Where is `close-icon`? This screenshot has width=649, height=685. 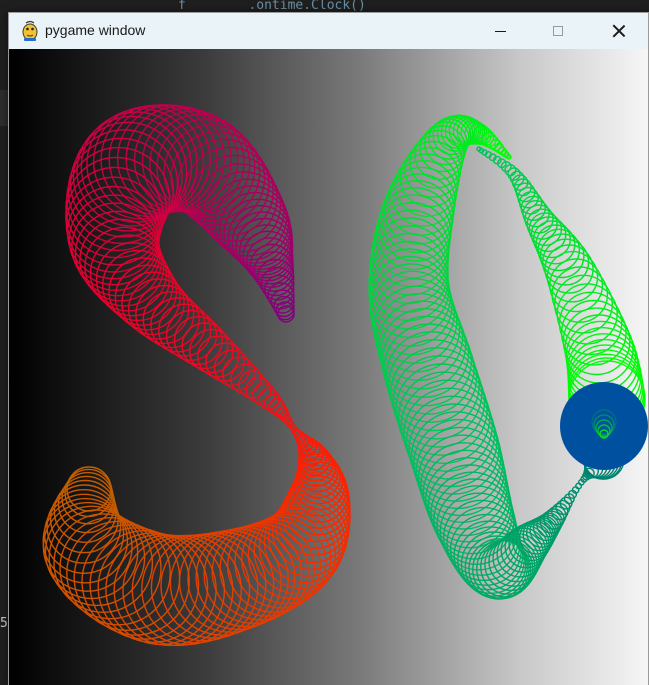
close-icon is located at coordinates (619, 31).